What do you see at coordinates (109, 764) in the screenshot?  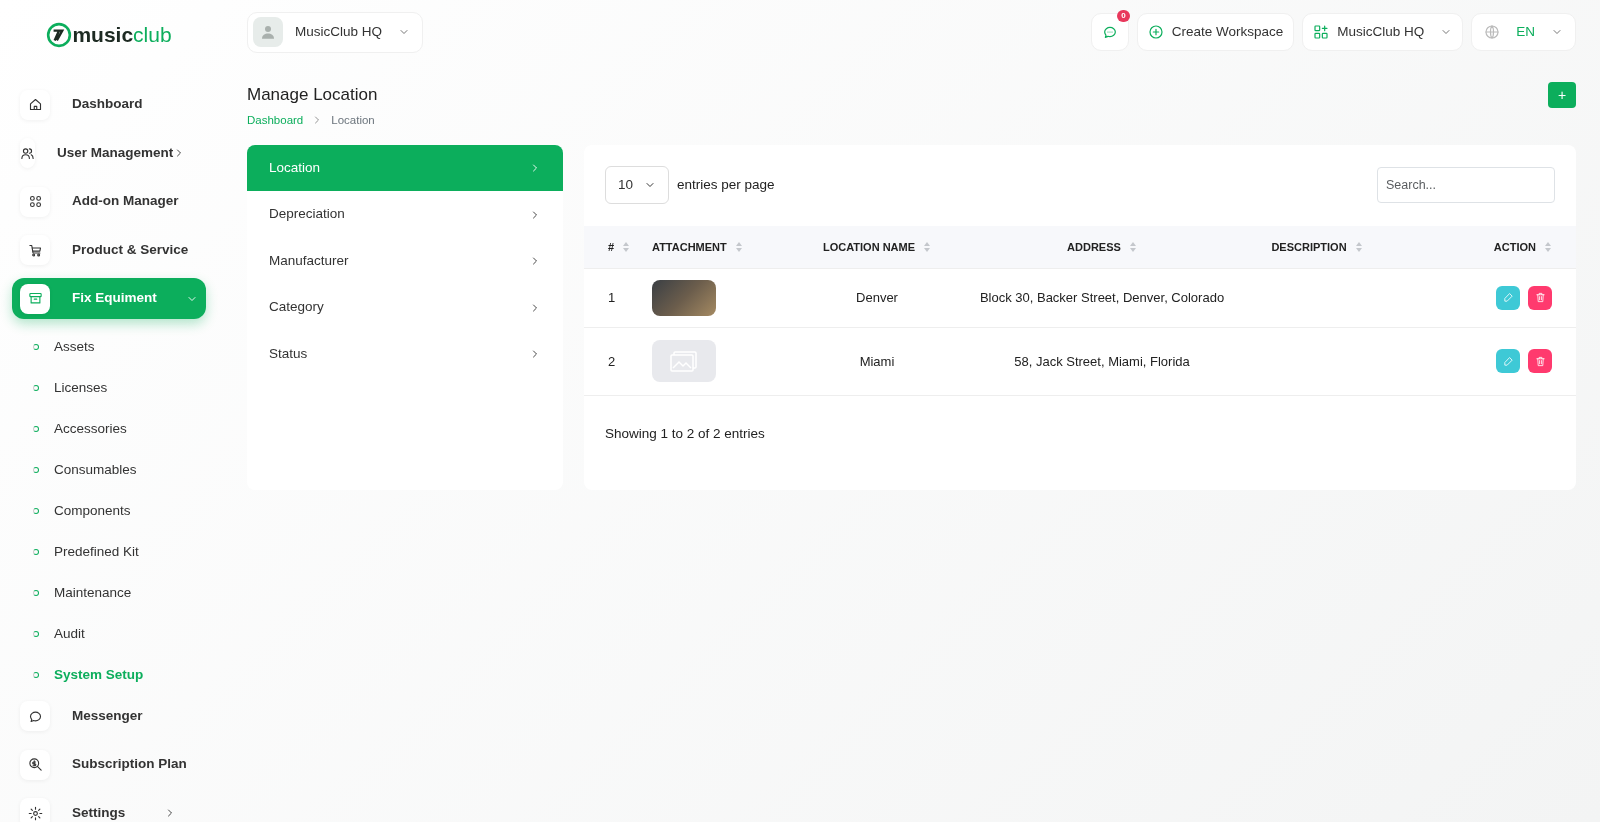 I see `sidebar-item: Subscription Plan` at bounding box center [109, 764].